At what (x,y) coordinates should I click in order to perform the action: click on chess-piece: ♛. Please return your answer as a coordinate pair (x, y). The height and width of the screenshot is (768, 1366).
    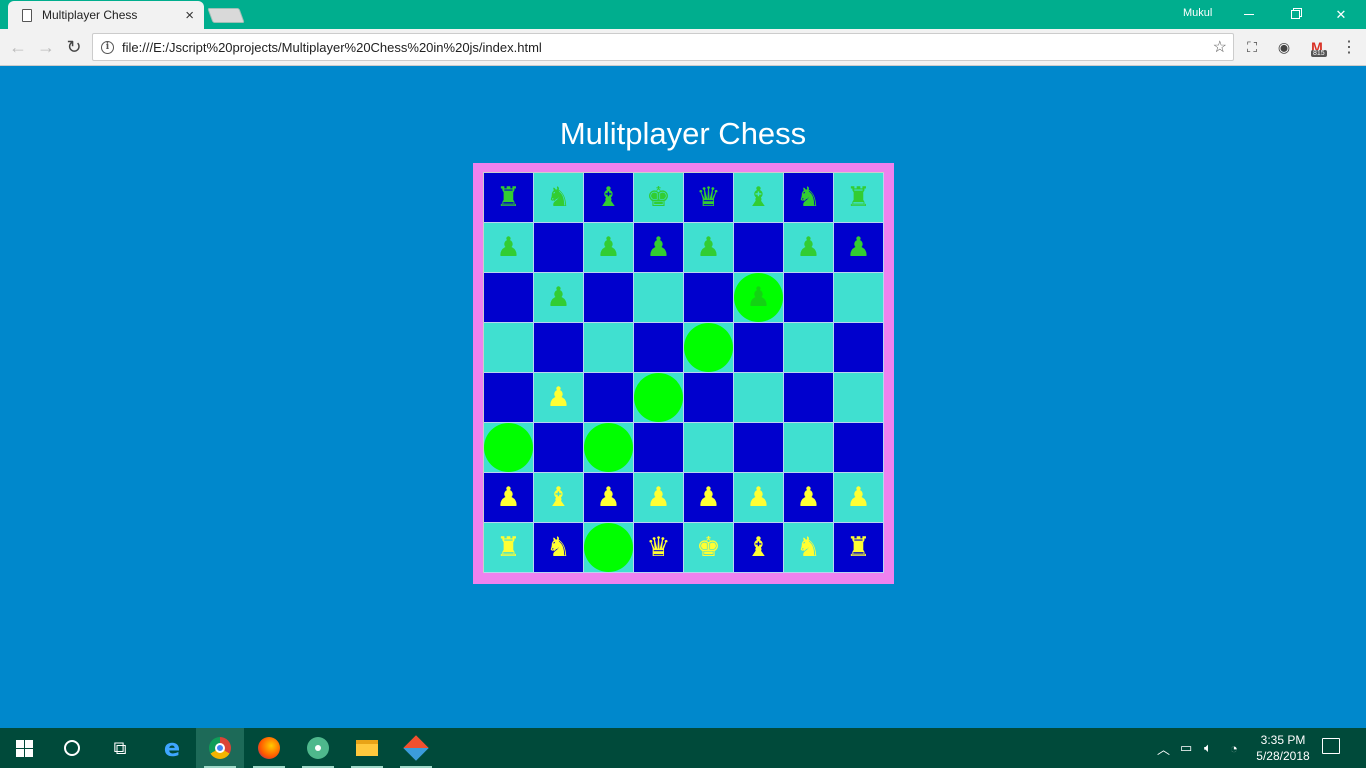
    Looking at the image, I should click on (708, 197).